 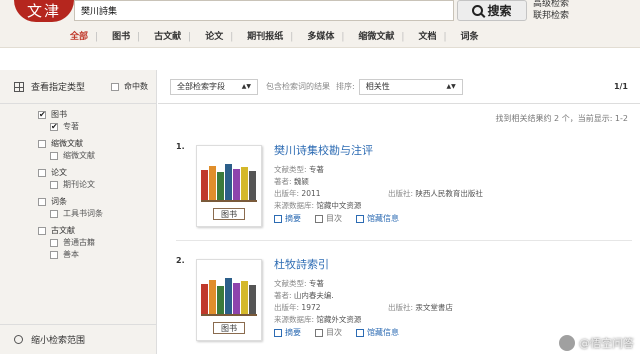 I want to click on result-number: 2., so click(x=180, y=260).